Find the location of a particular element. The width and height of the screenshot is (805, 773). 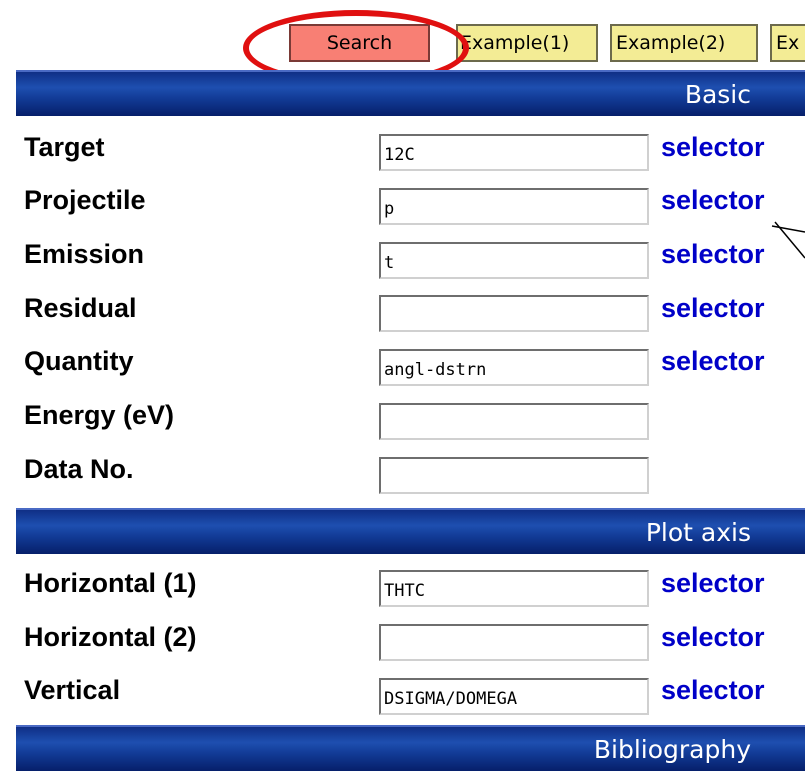

residual-input is located at coordinates (514, 313).